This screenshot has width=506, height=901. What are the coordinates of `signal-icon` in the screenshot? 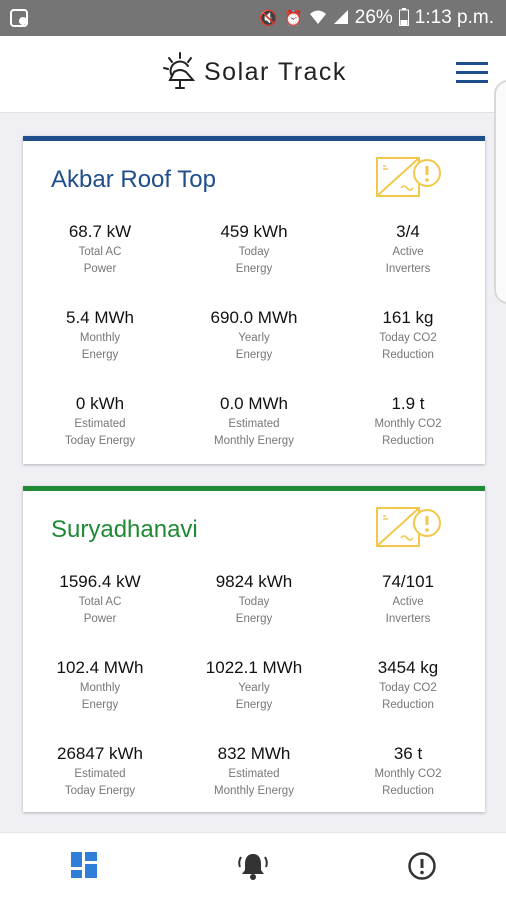 It's located at (341, 18).